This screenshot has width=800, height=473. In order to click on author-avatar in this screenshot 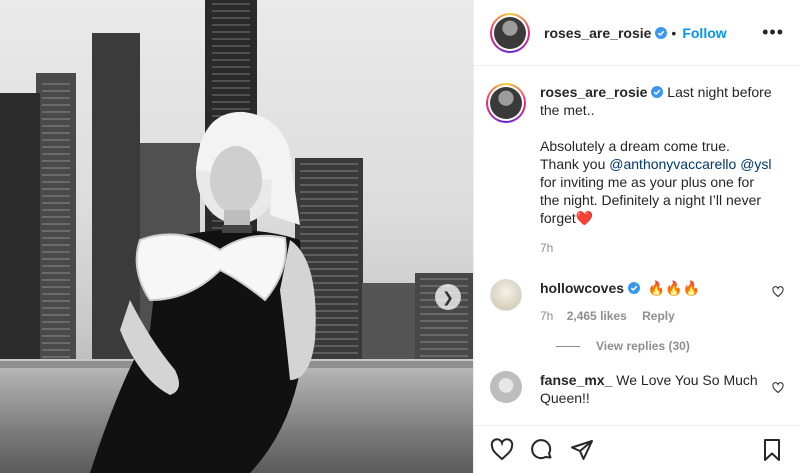, I will do `click(510, 32)`.